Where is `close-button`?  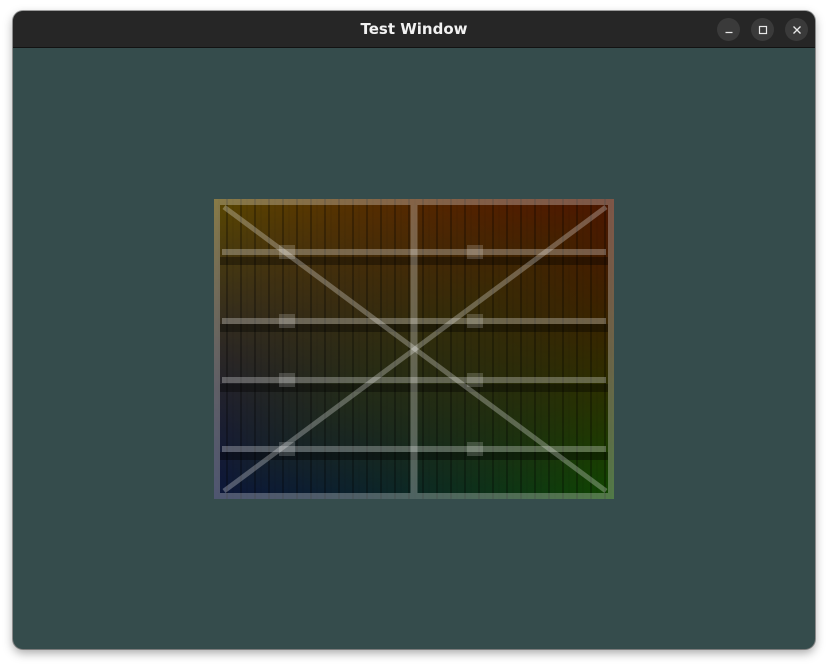
close-button is located at coordinates (796, 29).